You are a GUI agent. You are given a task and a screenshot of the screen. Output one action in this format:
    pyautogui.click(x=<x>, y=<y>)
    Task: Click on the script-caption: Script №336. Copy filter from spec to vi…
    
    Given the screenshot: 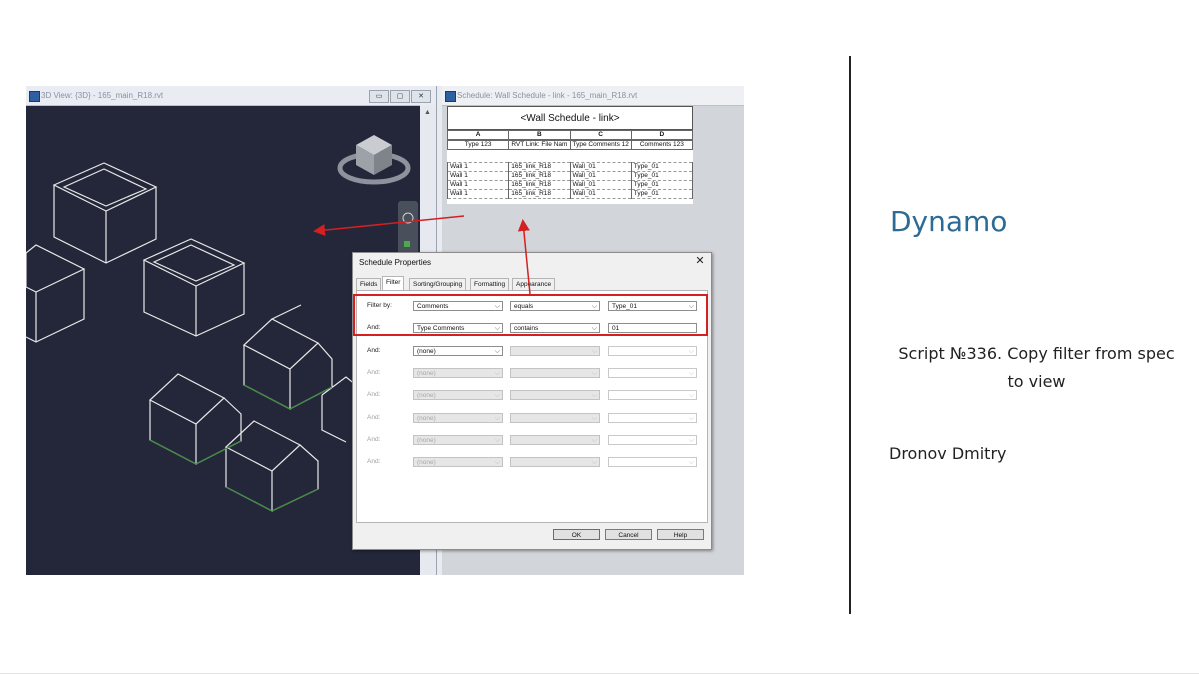 What is the action you would take?
    pyautogui.click(x=1036, y=368)
    